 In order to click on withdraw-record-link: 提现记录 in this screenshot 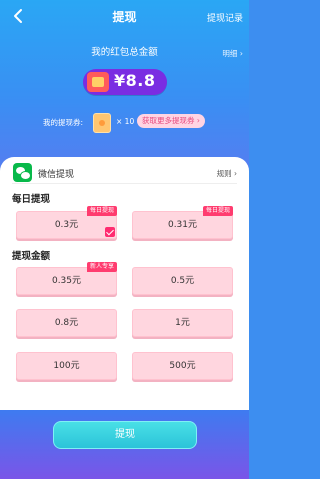, I will do `click(225, 17)`.